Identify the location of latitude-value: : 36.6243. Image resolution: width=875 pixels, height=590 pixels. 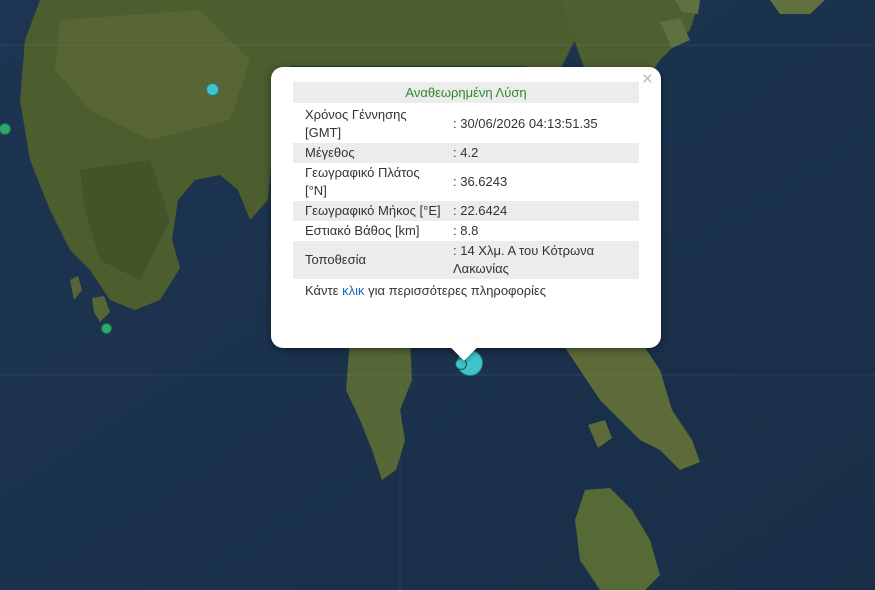
(480, 181).